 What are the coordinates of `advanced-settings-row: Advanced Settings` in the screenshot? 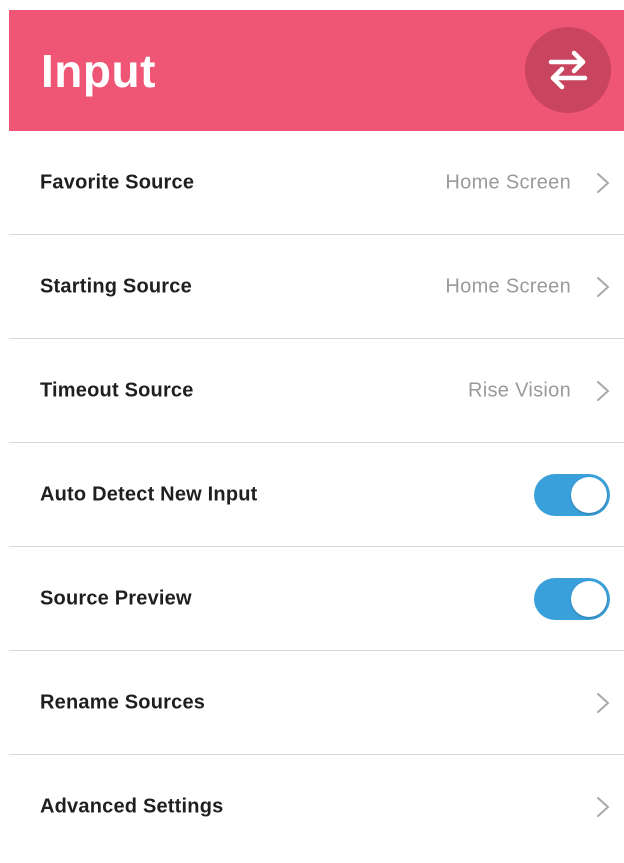 It's located at (316, 807).